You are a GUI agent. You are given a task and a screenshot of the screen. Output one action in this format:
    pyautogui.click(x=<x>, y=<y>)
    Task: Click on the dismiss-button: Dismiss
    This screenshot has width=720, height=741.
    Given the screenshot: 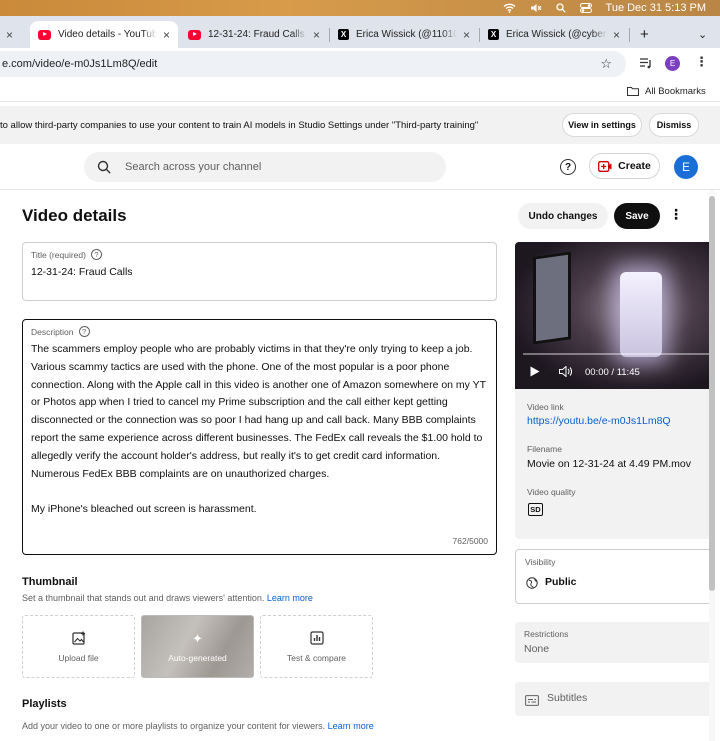 What is the action you would take?
    pyautogui.click(x=674, y=125)
    